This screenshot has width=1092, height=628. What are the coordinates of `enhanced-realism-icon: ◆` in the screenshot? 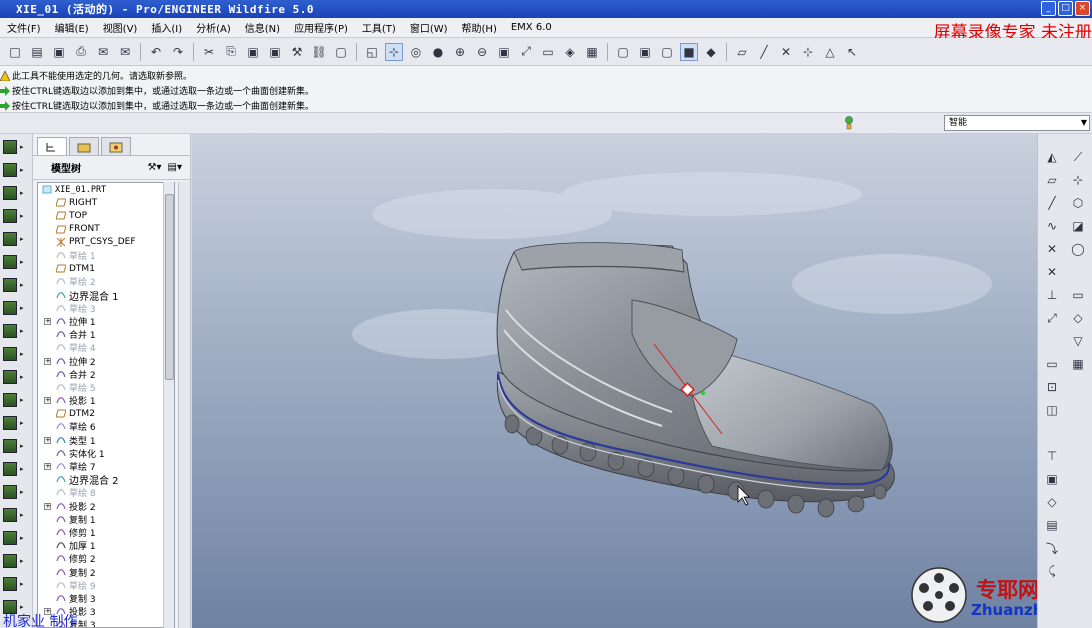 It's located at (711, 52).